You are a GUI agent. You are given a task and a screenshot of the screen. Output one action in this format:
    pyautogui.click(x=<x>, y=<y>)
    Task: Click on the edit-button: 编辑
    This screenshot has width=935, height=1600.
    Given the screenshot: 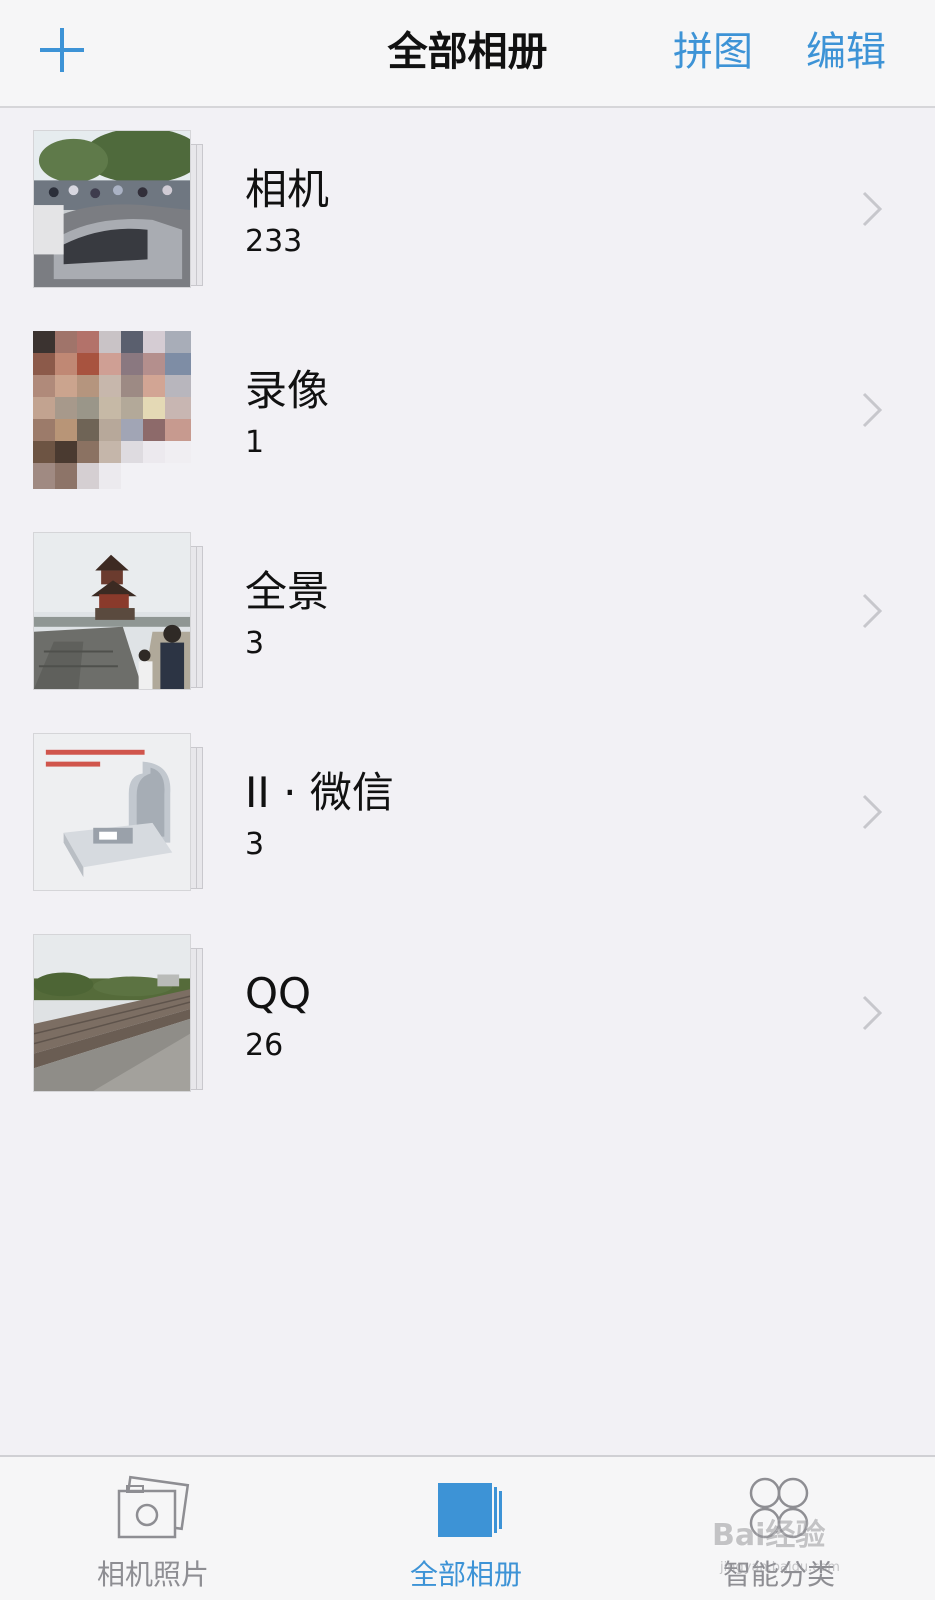 What is the action you would take?
    pyautogui.click(x=846, y=52)
    